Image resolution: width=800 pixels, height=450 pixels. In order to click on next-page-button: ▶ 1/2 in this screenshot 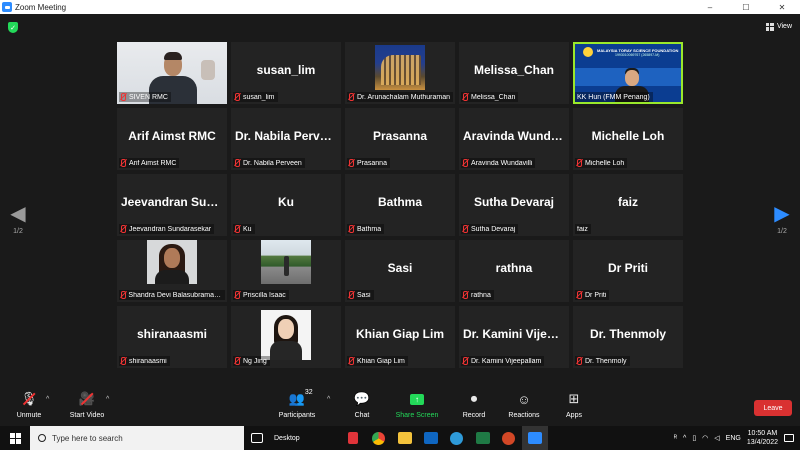, I will do `click(782, 219)`.